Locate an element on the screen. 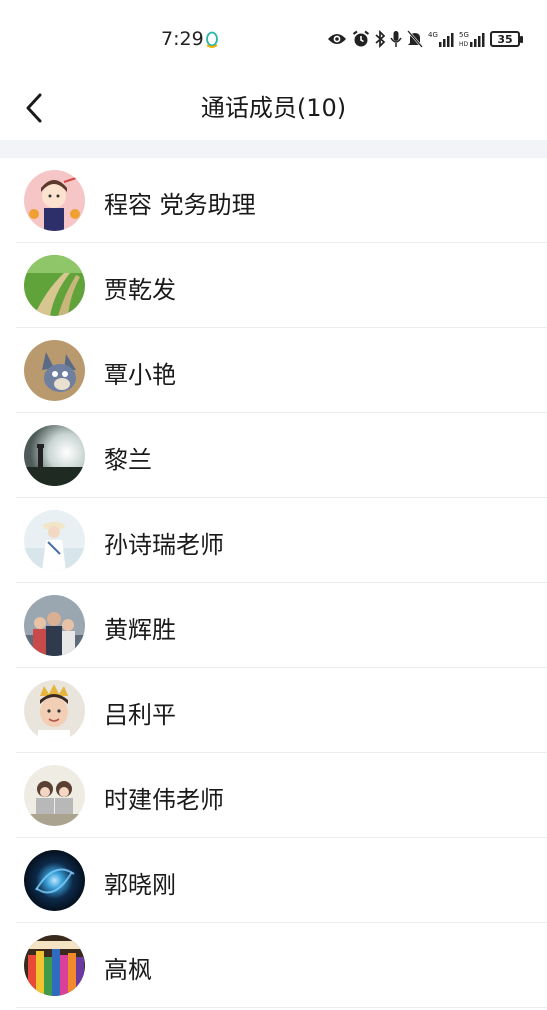 The width and height of the screenshot is (547, 1010). signal-4g-icon: 4G is located at coordinates (441, 39).